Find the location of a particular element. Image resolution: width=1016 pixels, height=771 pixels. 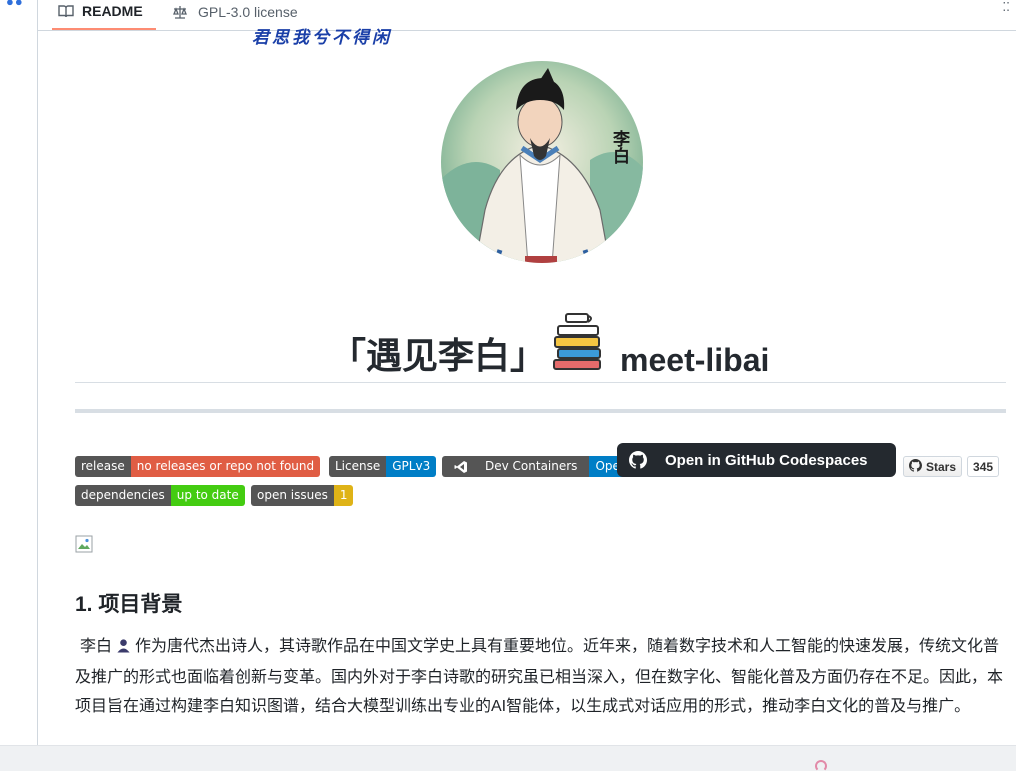

title-cn: 「遇见李白」 is located at coordinates (438, 355).